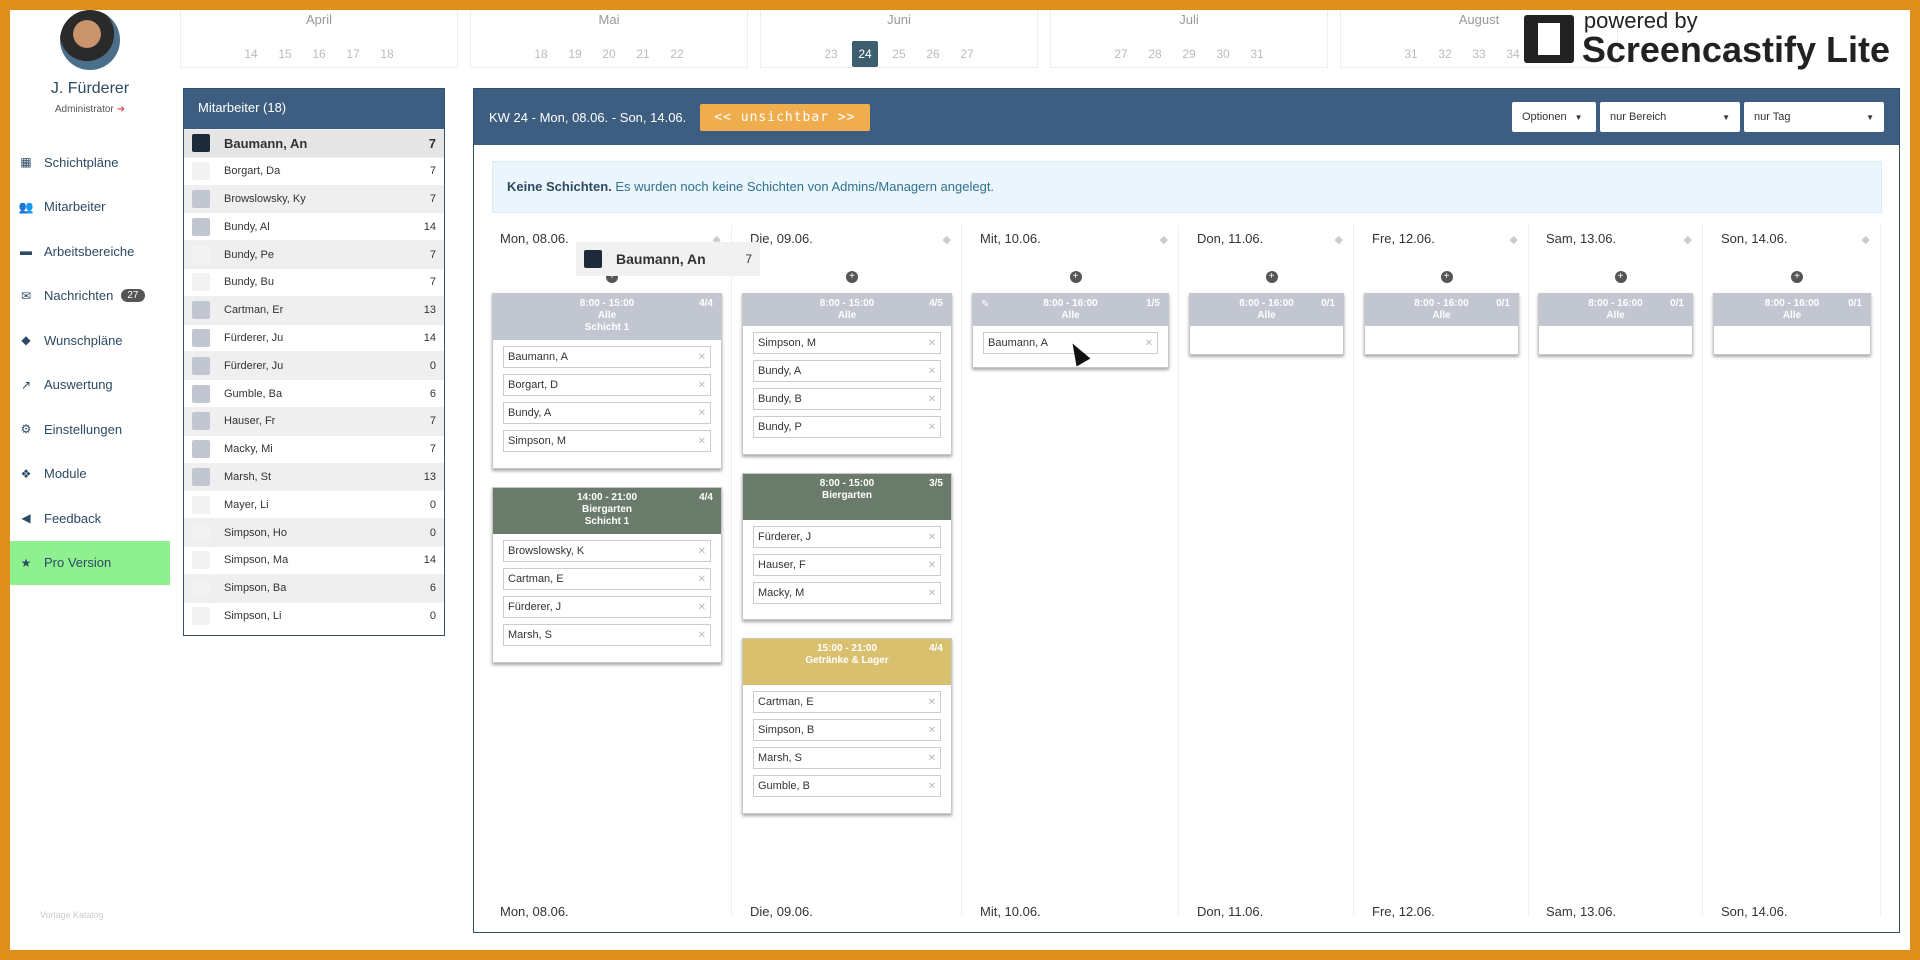  I want to click on employee-row: Browslowsky, Ky 7, so click(314, 198).